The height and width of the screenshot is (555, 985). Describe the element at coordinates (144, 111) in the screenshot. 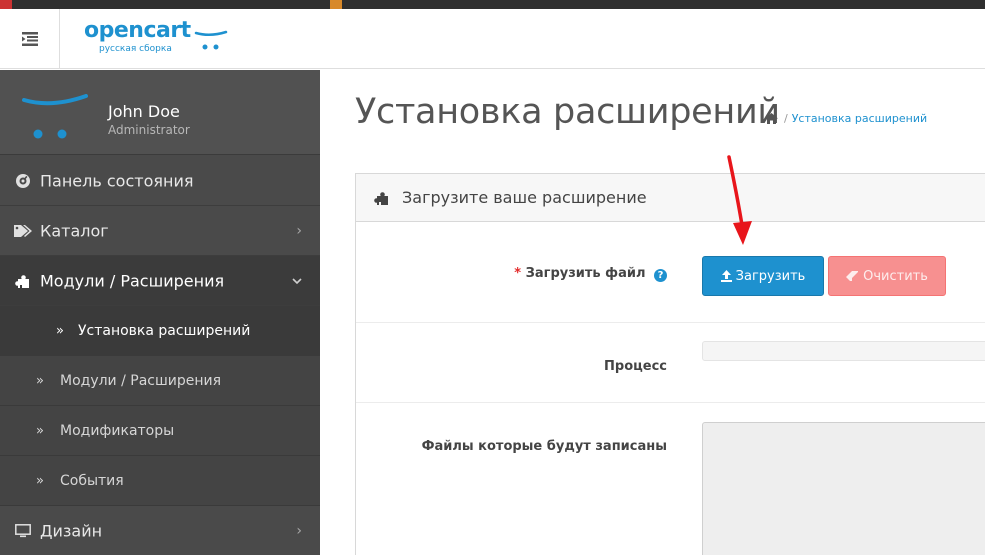

I see `user-name: John Doe` at that location.